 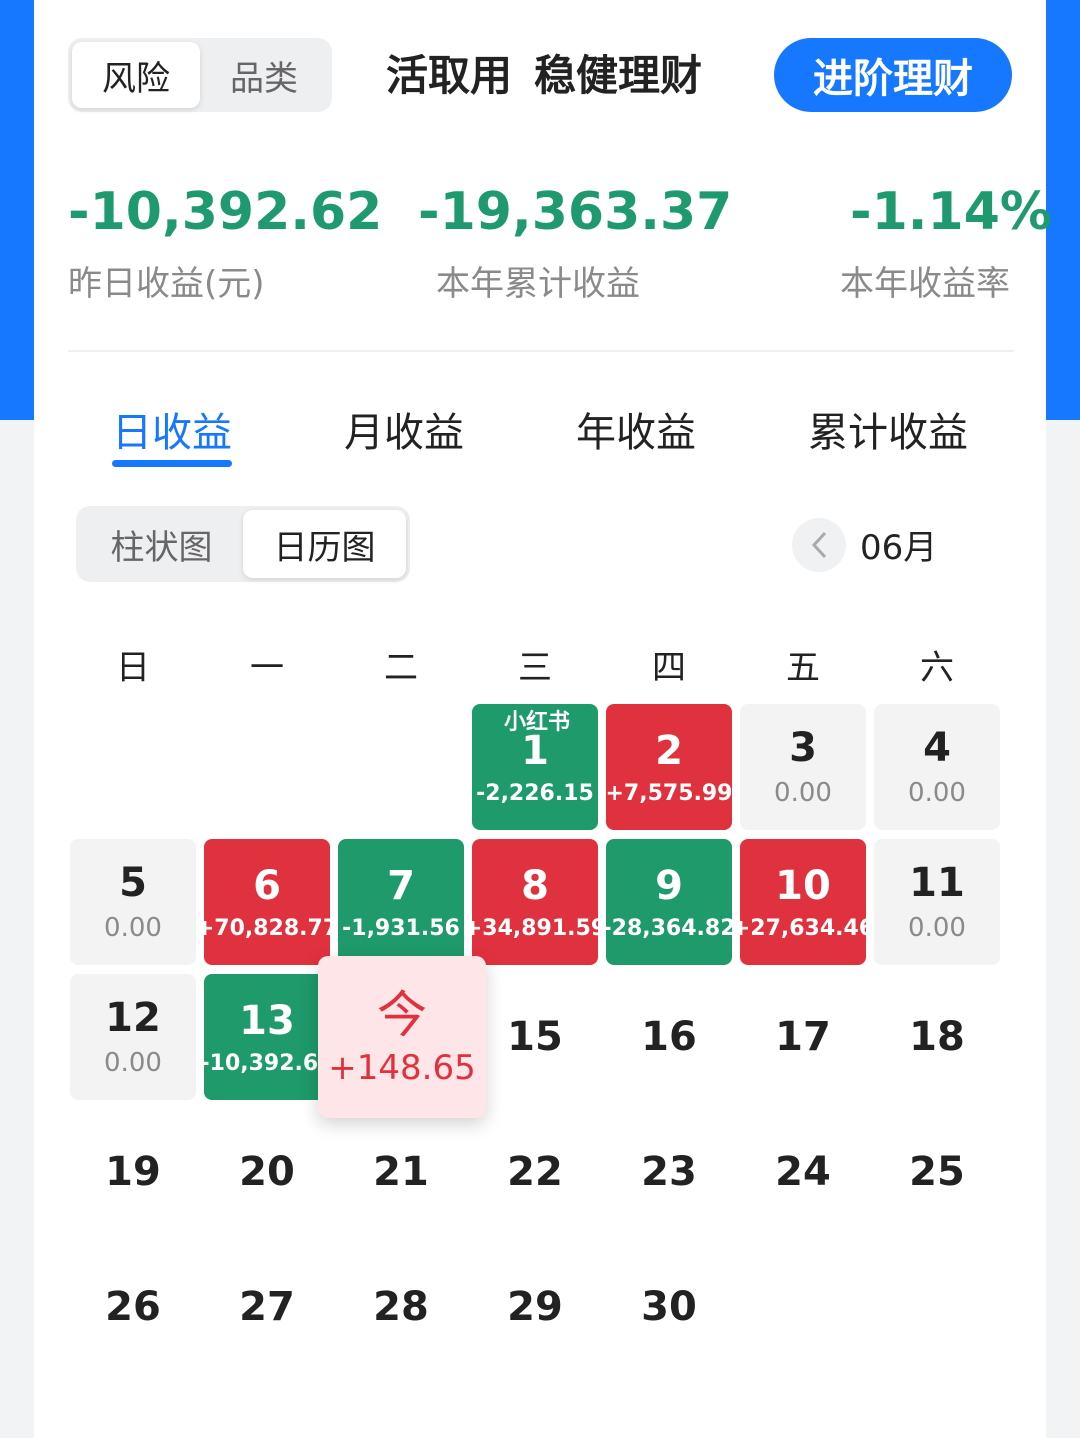 What do you see at coordinates (166, 284) in the screenshot?
I see `yesterday-profit-label: 昨日收益(元)` at bounding box center [166, 284].